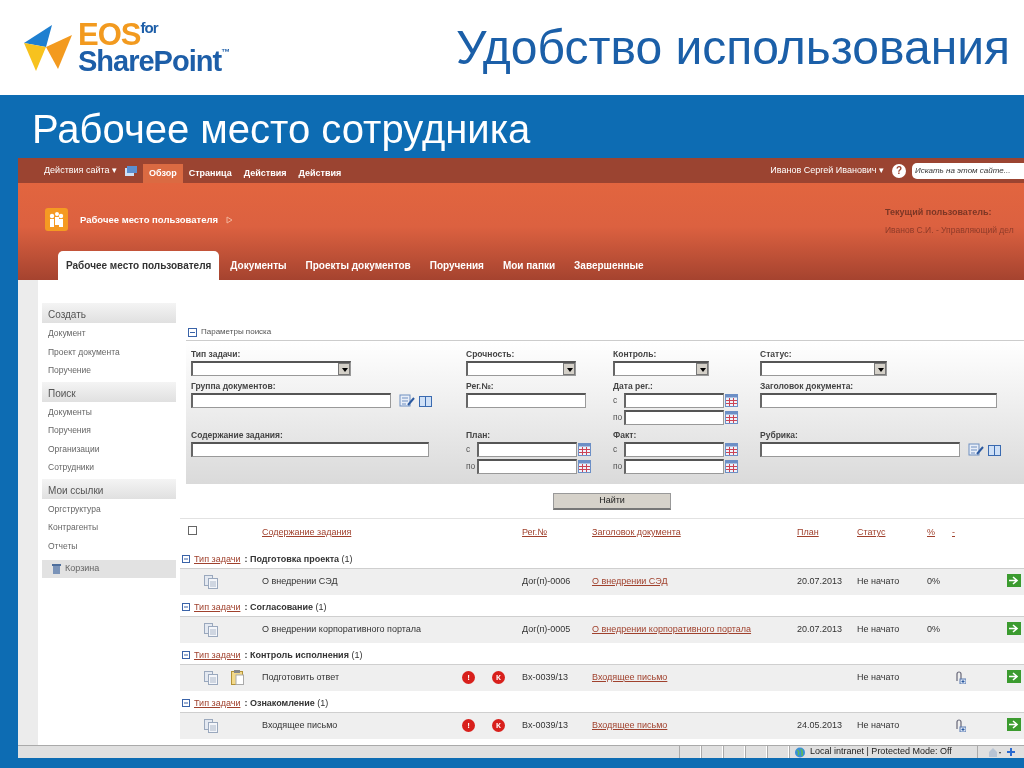  I want to click on nav-tab: Рабочее место пользователя, so click(139, 265).